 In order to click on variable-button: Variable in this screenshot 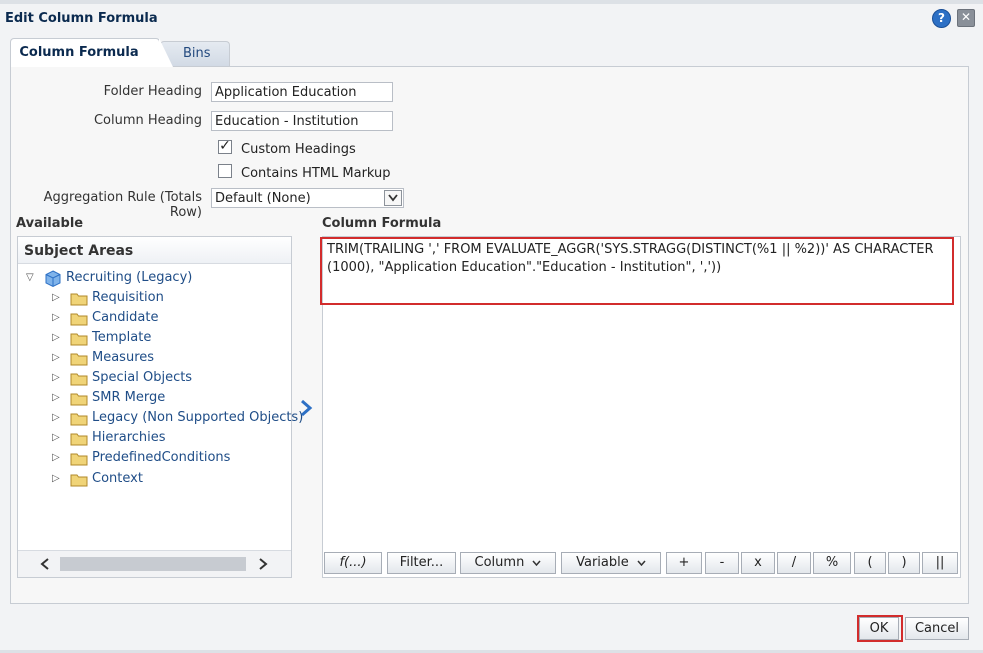, I will do `click(611, 563)`.